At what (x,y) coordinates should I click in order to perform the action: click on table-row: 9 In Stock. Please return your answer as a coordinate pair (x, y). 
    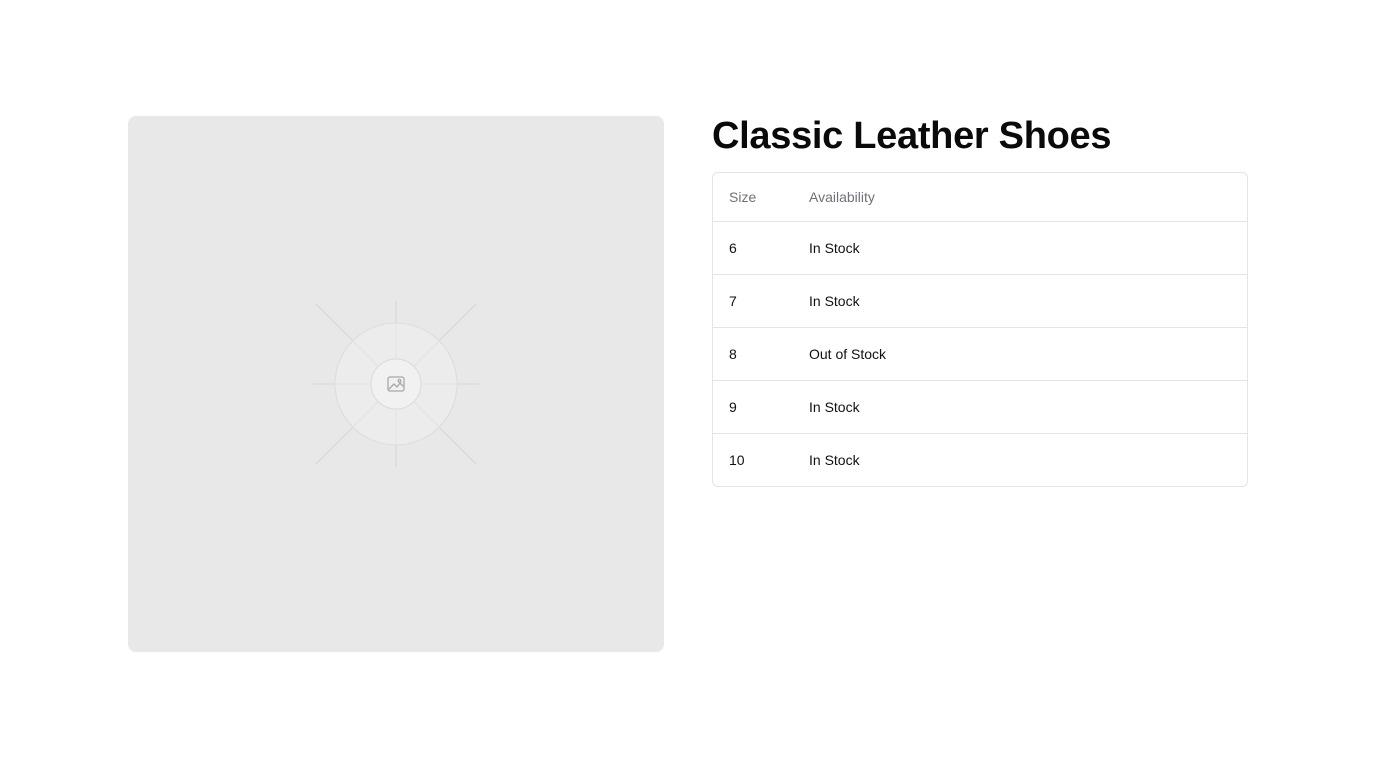
    Looking at the image, I should click on (980, 407).